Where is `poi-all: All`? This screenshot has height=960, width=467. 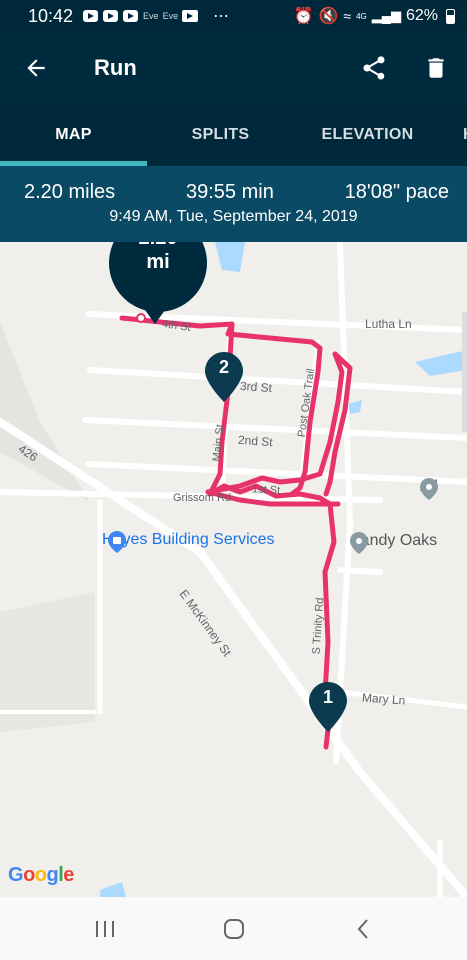
poi-all: All is located at coordinates (429, 489).